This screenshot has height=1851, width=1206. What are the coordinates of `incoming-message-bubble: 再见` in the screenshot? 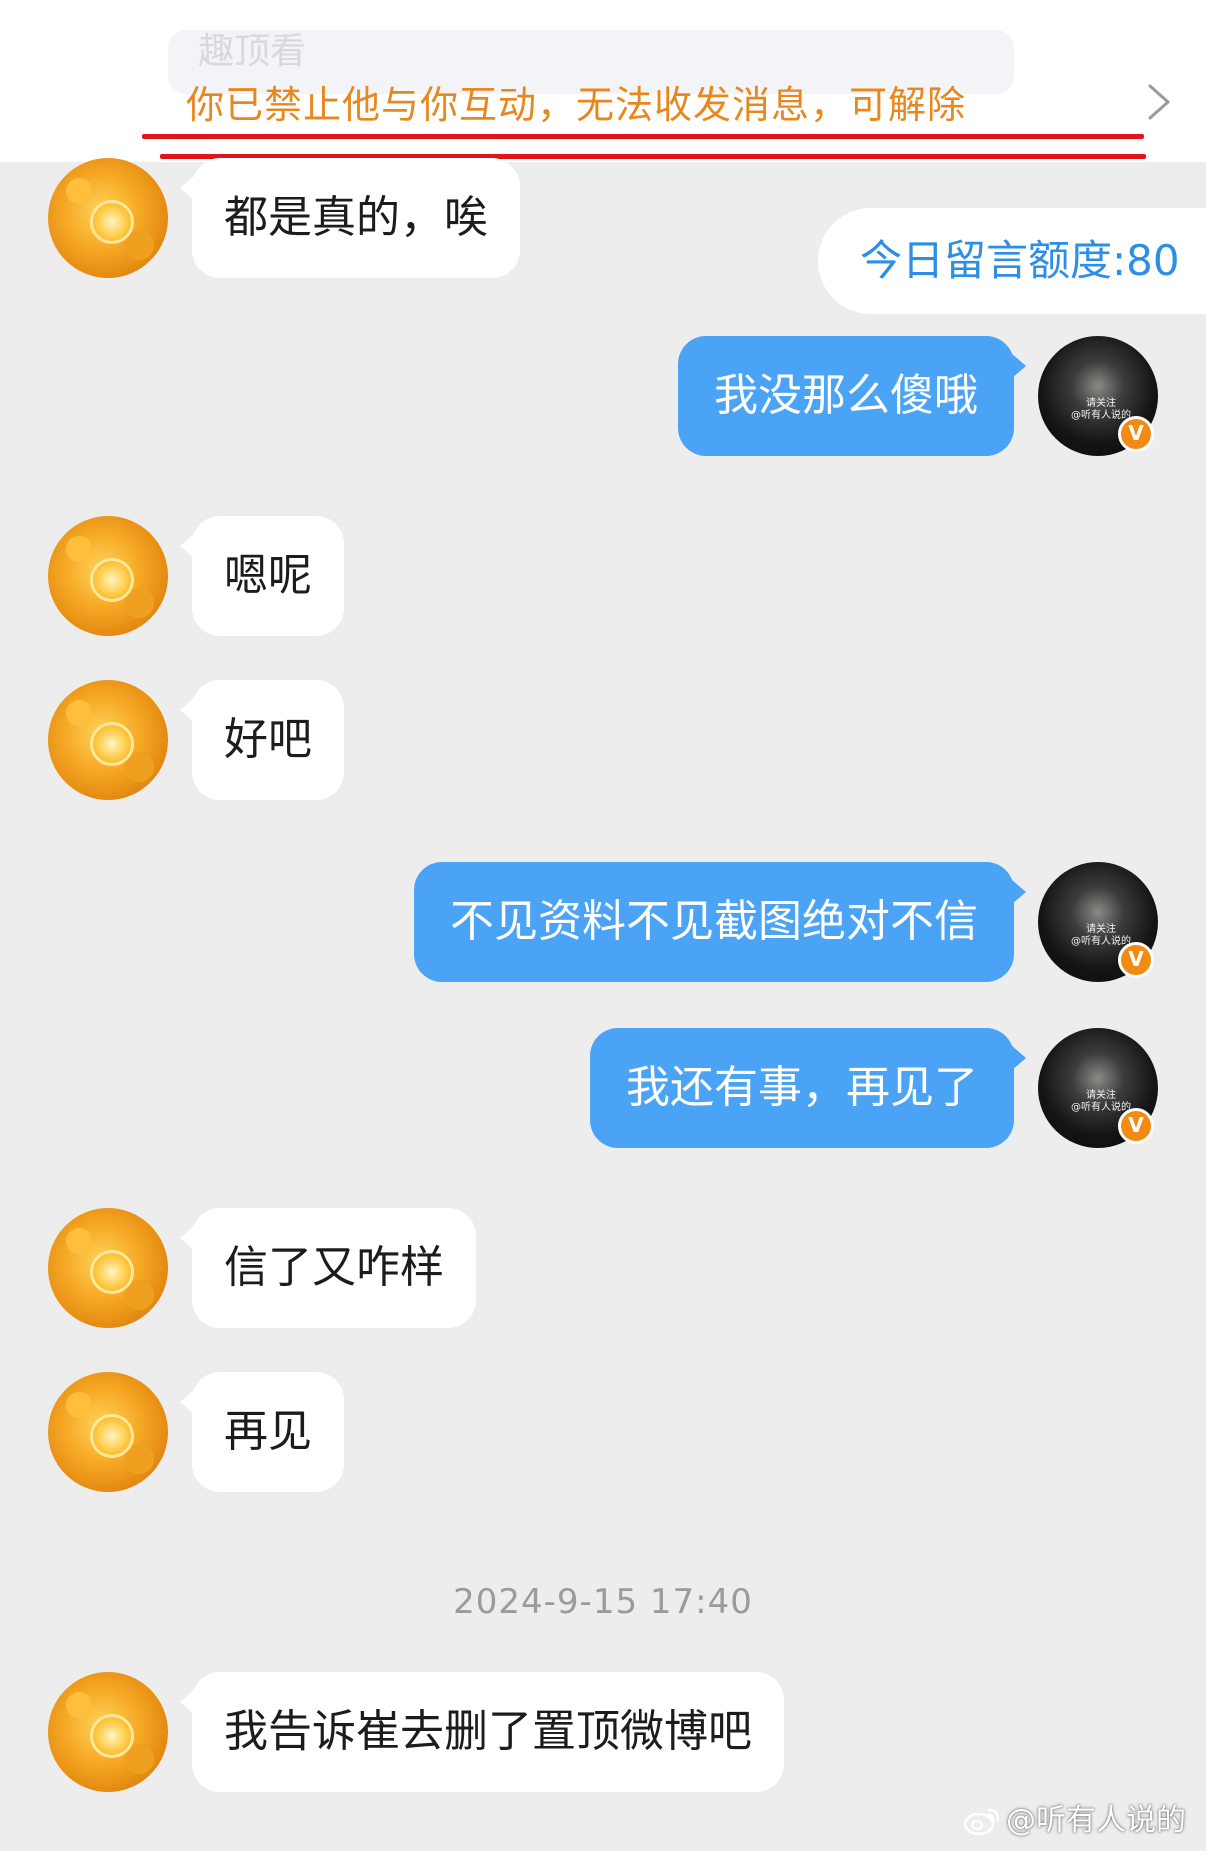 It's located at (262, 1432).